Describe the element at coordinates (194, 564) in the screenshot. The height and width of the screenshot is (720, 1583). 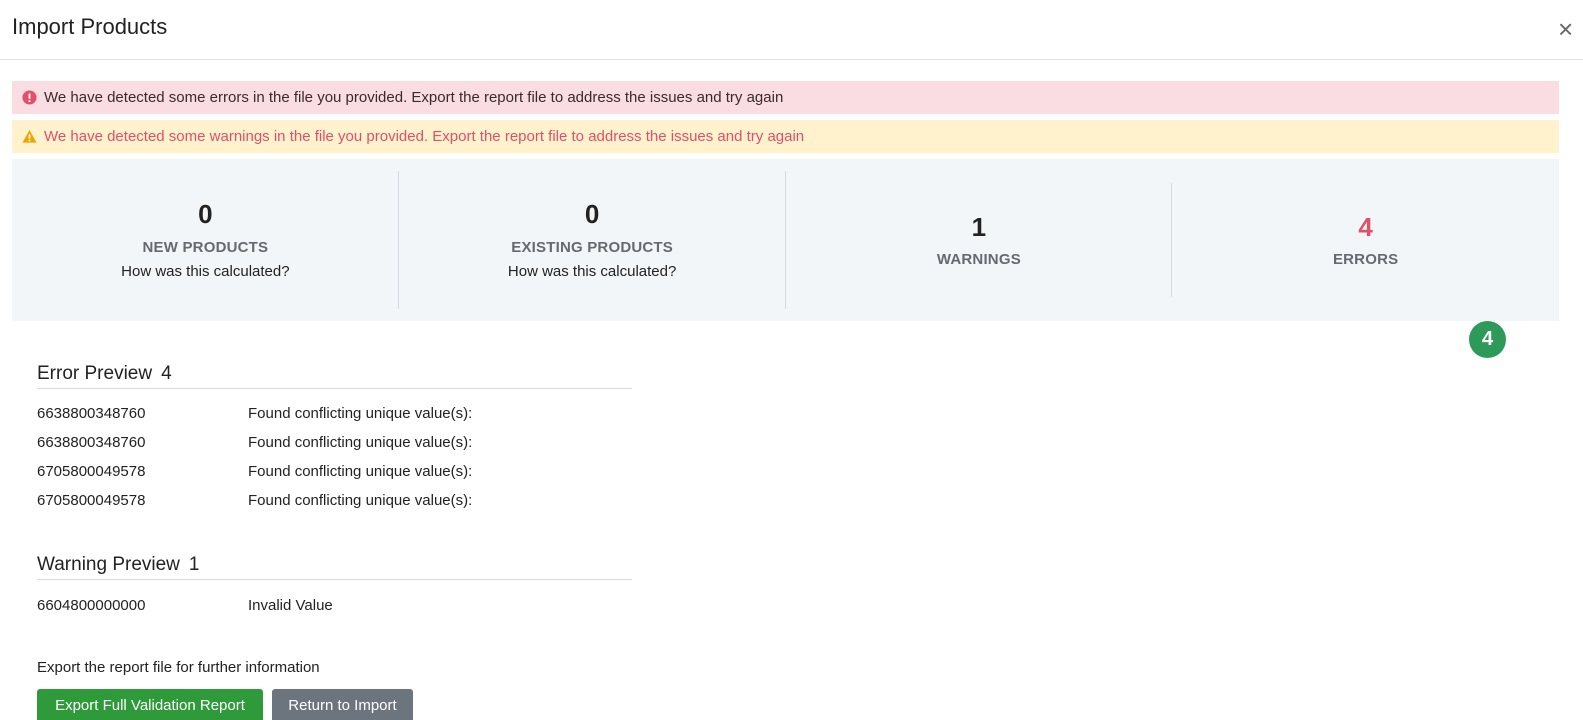
I see `warning-preview-count: 1` at that location.